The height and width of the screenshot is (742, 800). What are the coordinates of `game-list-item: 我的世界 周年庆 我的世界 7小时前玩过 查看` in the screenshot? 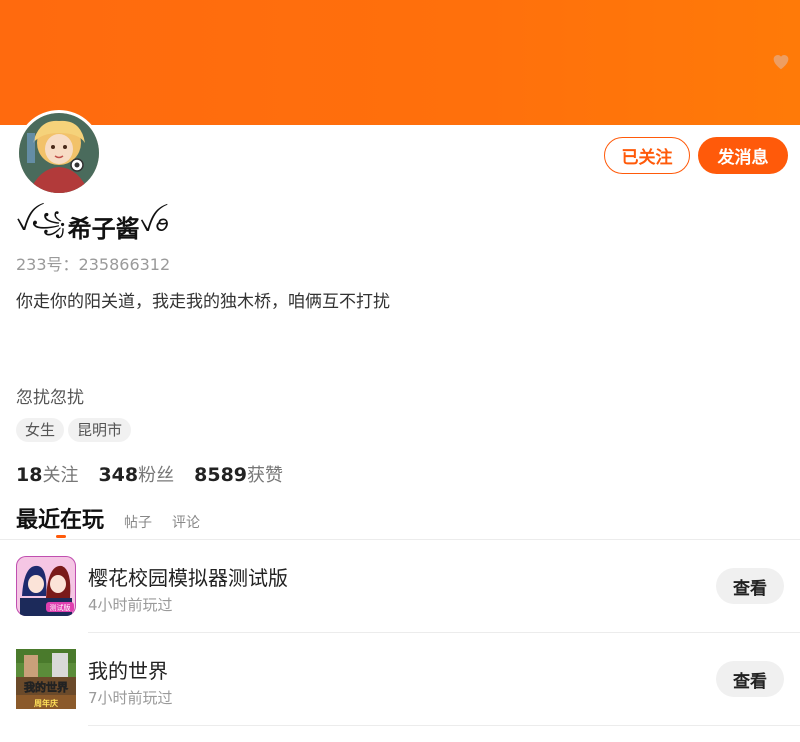 It's located at (400, 679).